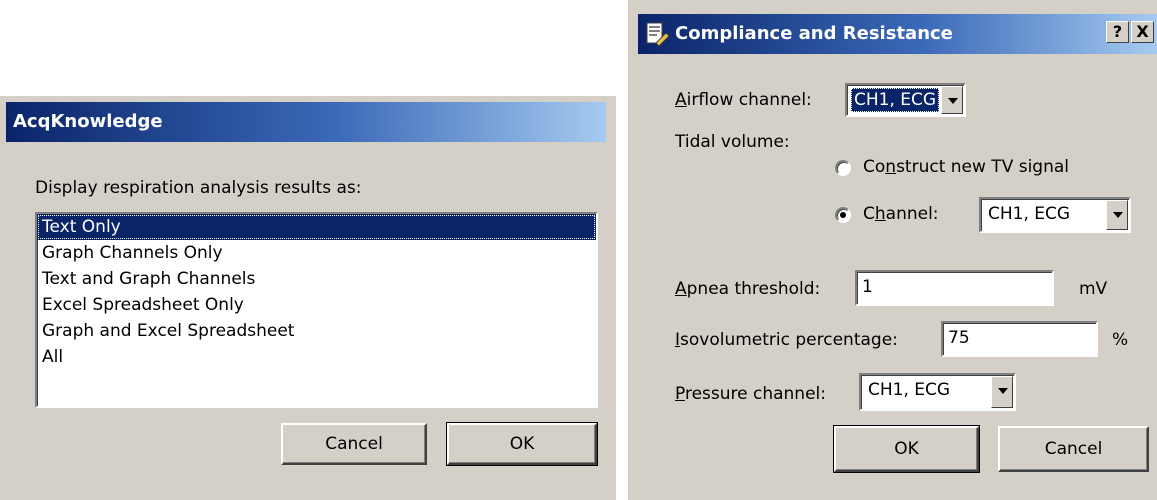  I want to click on list-item-all: All, so click(316, 357).